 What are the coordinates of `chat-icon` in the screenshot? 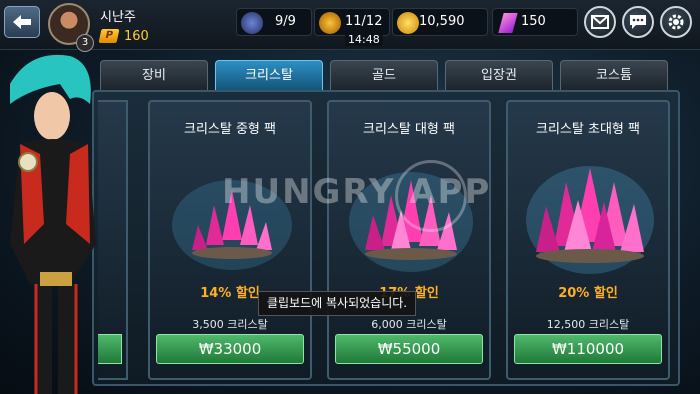 It's located at (638, 22).